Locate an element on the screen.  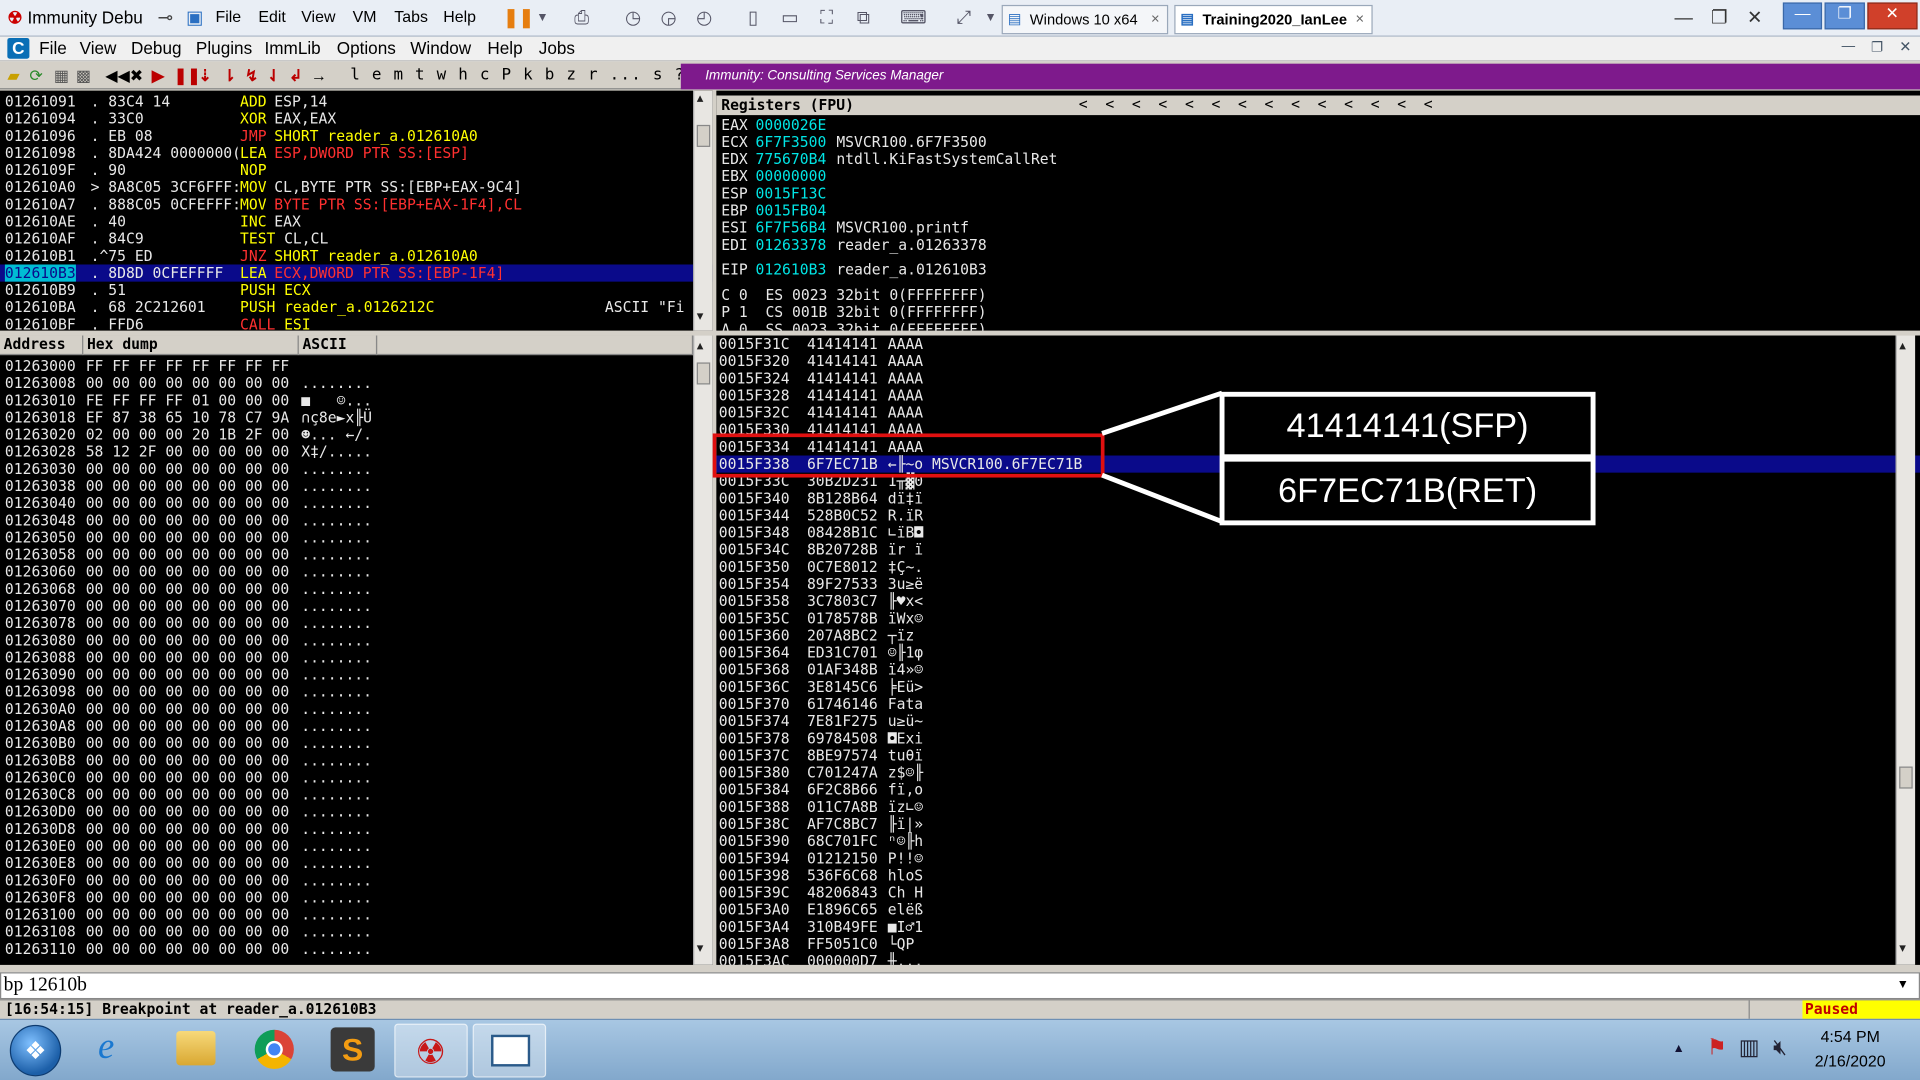
console-view-icon: ▭ is located at coordinates (789, 18).